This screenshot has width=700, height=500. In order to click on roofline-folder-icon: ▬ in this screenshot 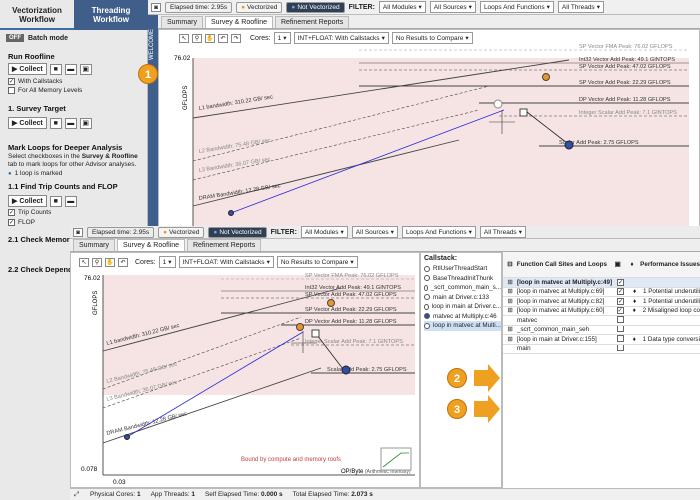, I will do `click(70, 69)`.